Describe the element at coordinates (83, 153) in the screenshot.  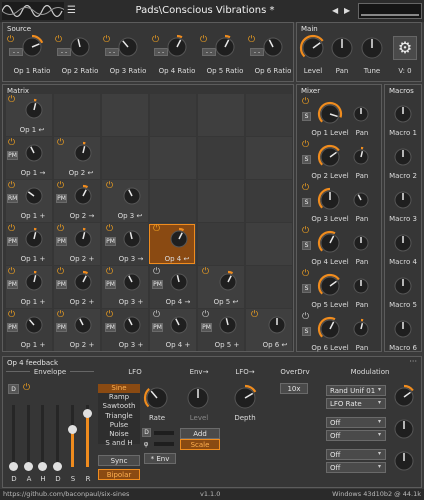
I see `matrix-self-knob-op2` at that location.